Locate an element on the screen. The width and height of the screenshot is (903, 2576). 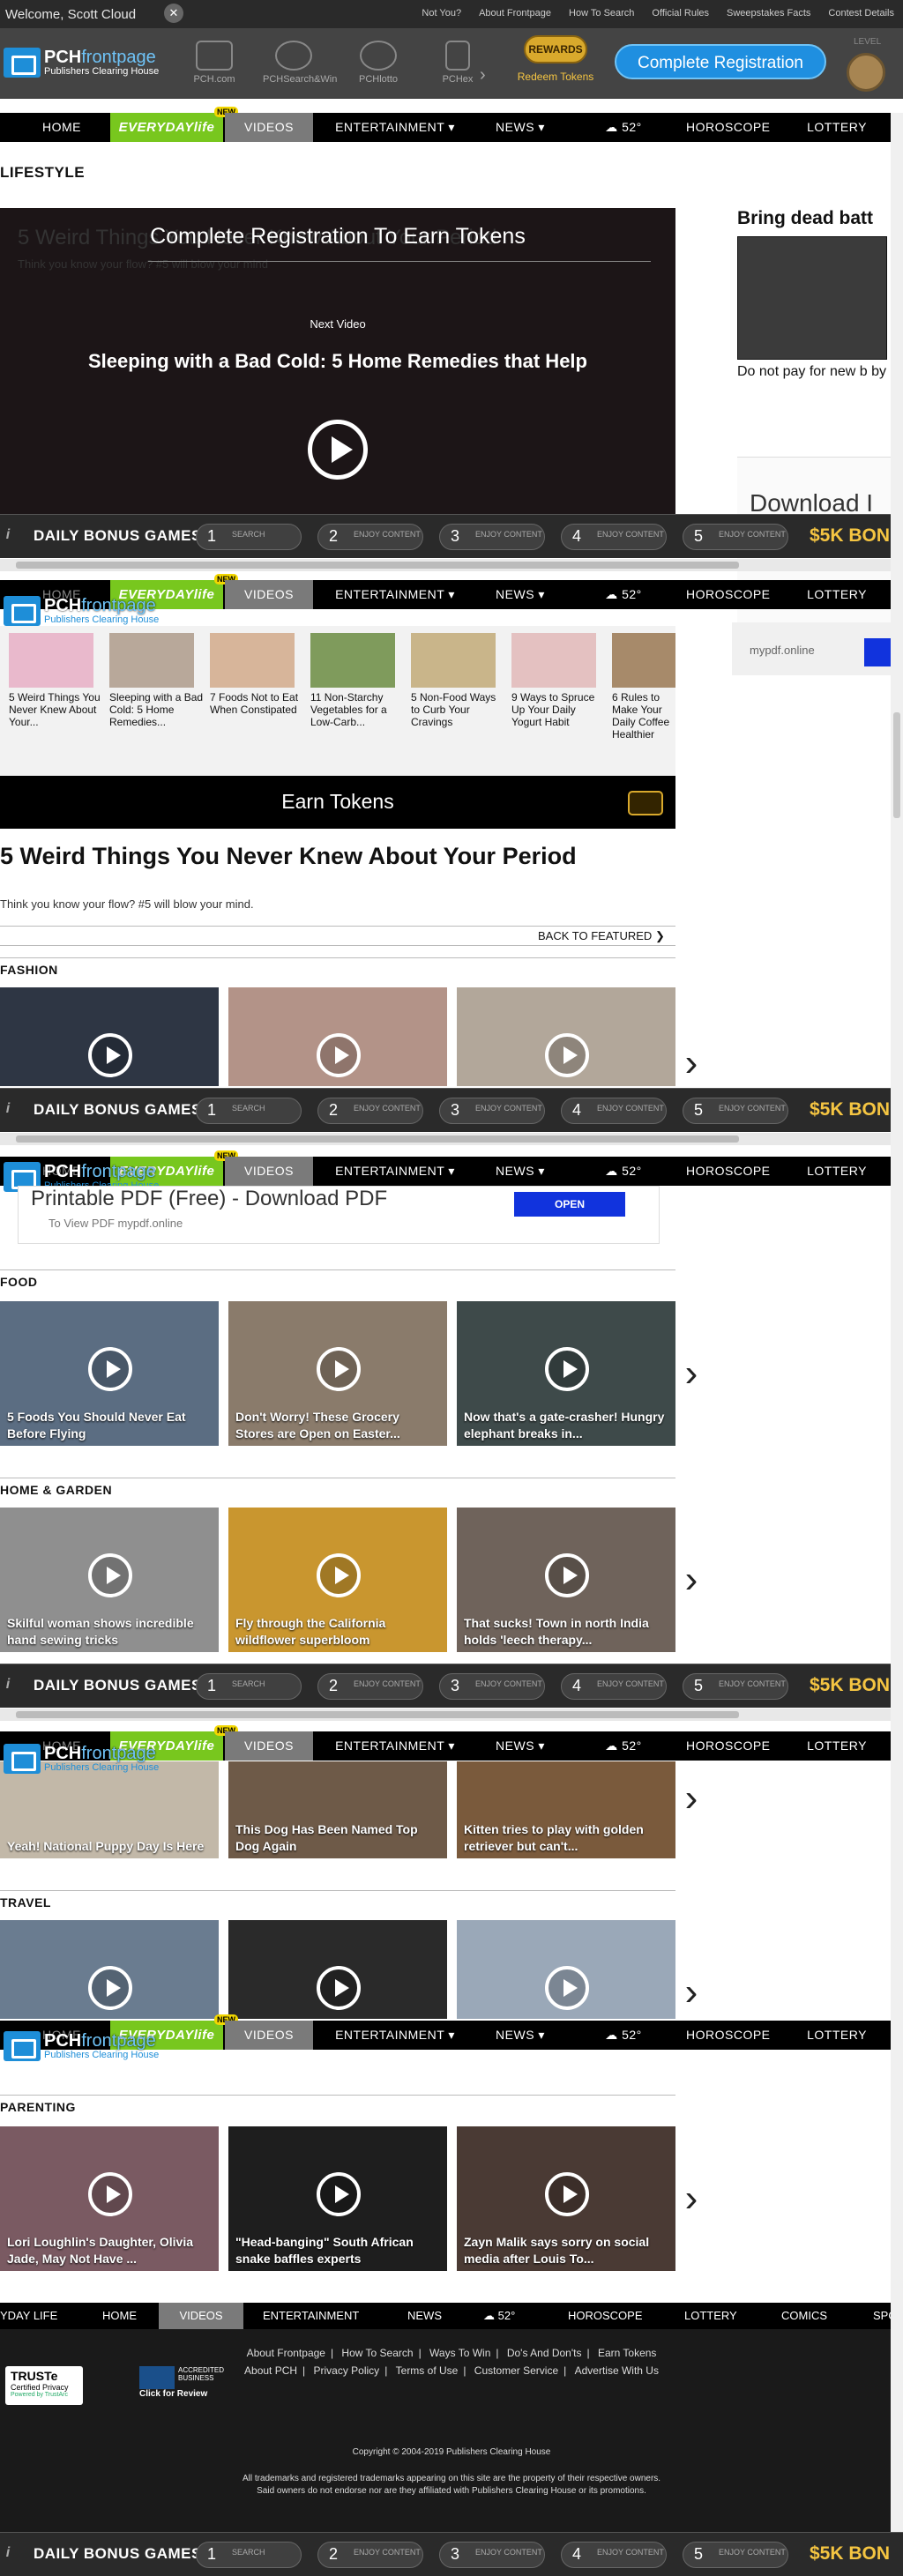
playlist-item: 5 Non-Food Ways to Curb Your Cravings is located at coordinates (458, 703).